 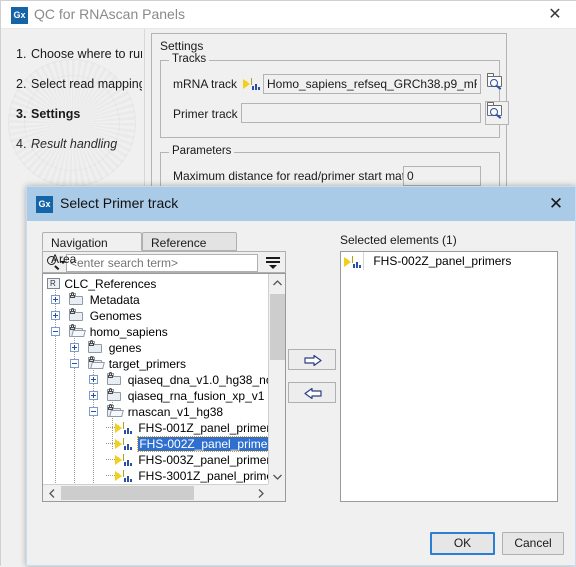 I want to click on wizard-step-2: 2. Select read mapping, so click(x=79, y=84).